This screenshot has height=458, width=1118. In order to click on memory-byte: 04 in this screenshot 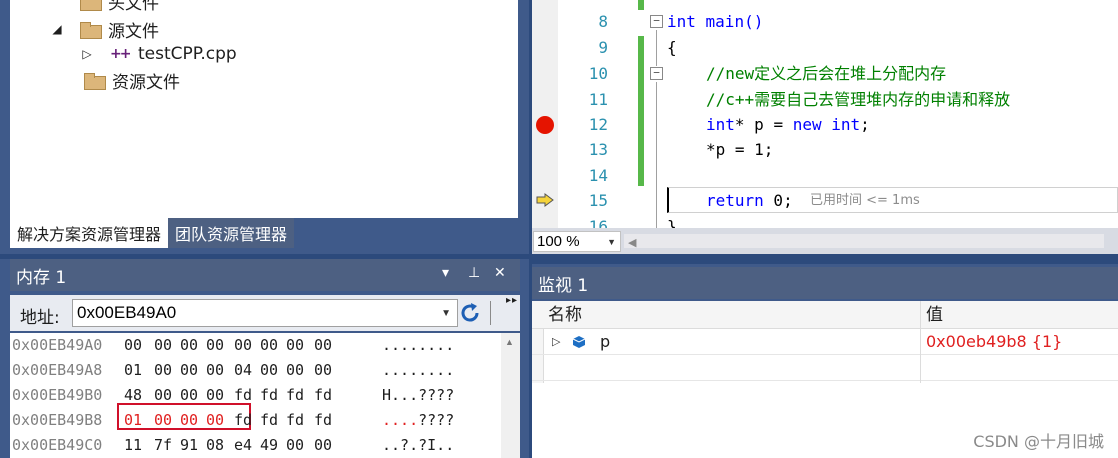, I will do `click(243, 370)`.